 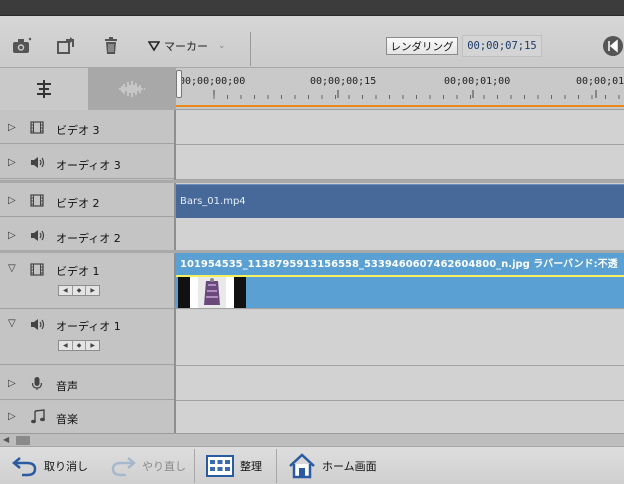 I want to click on playhead-handle, so click(x=179, y=84).